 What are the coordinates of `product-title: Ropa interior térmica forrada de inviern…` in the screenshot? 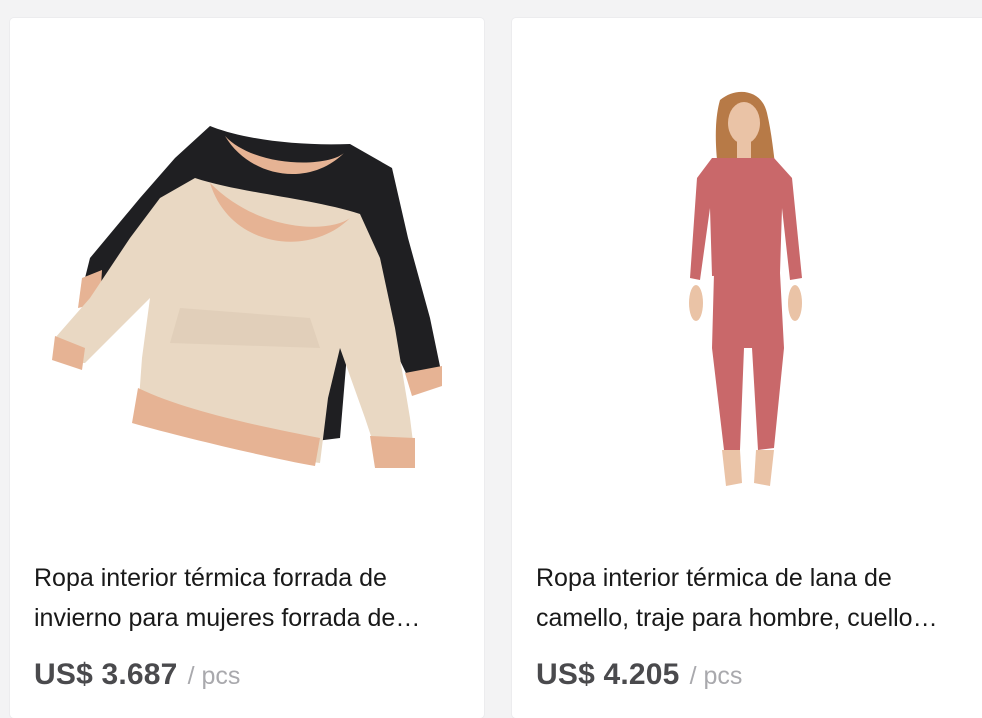 It's located at (244, 598).